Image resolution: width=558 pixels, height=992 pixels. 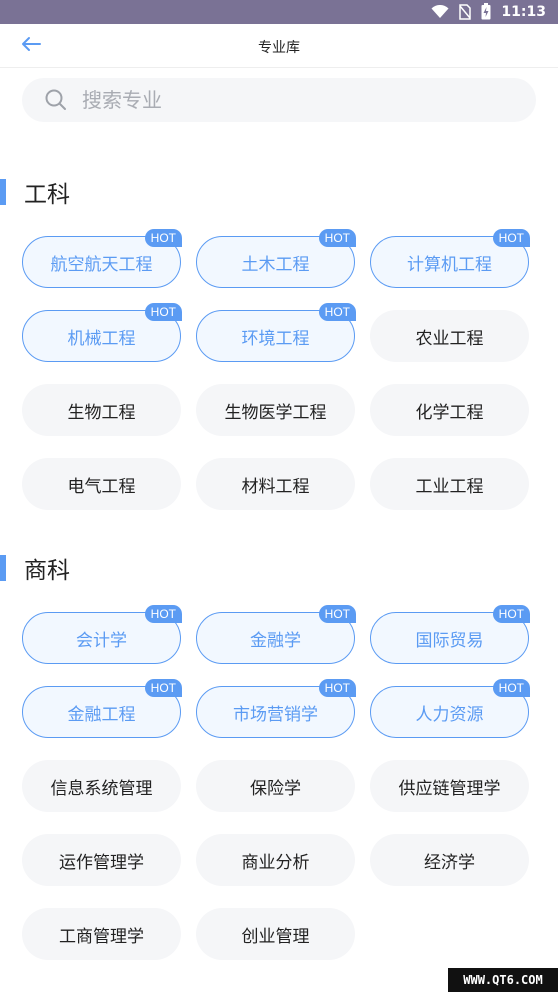 I want to click on major-label: 信息系统管理, so click(x=101, y=788).